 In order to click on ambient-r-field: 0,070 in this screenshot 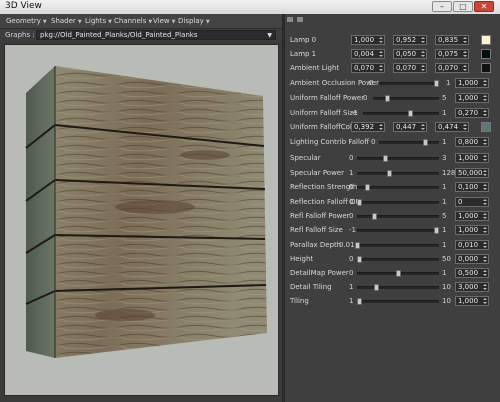, I will do `click(368, 68)`.